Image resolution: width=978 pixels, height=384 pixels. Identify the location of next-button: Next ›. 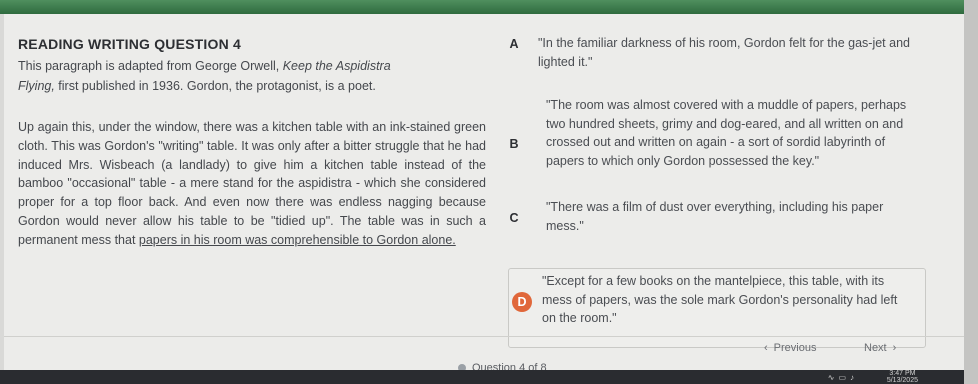
(880, 348).